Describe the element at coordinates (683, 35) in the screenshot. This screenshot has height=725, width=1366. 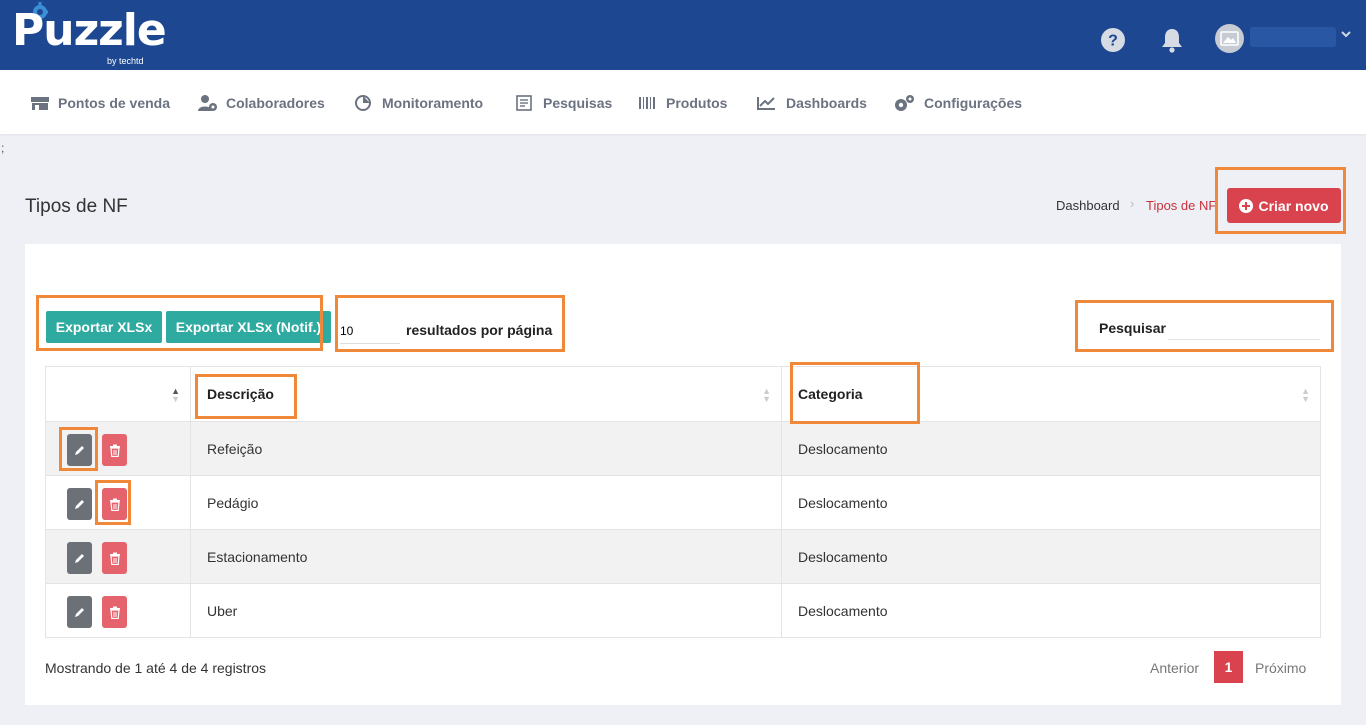
I see `top-header: Puzzle by techtd ?` at that location.